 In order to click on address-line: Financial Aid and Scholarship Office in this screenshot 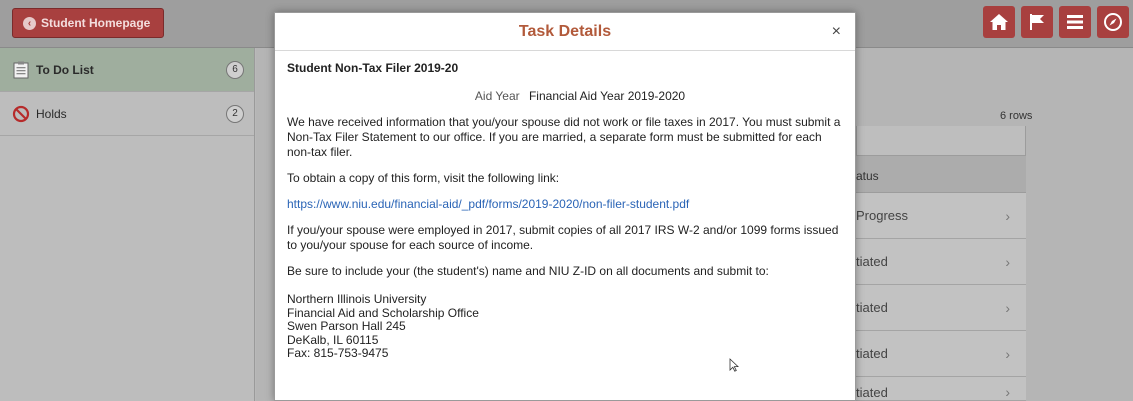, I will do `click(383, 312)`.